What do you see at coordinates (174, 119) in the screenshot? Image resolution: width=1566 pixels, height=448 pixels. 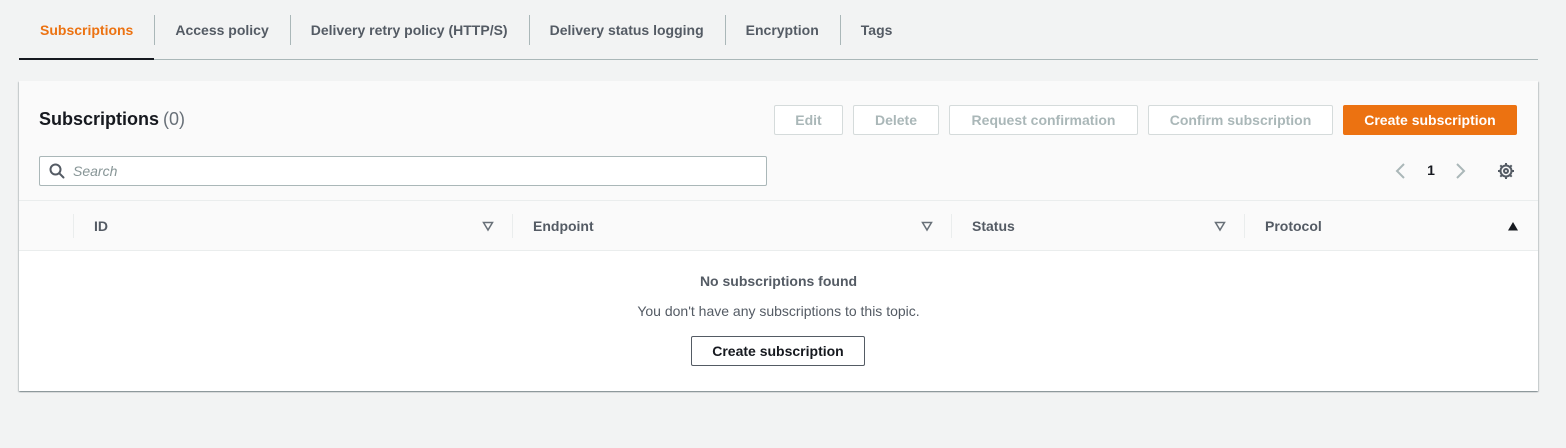 I see `subscription-count: (0)` at bounding box center [174, 119].